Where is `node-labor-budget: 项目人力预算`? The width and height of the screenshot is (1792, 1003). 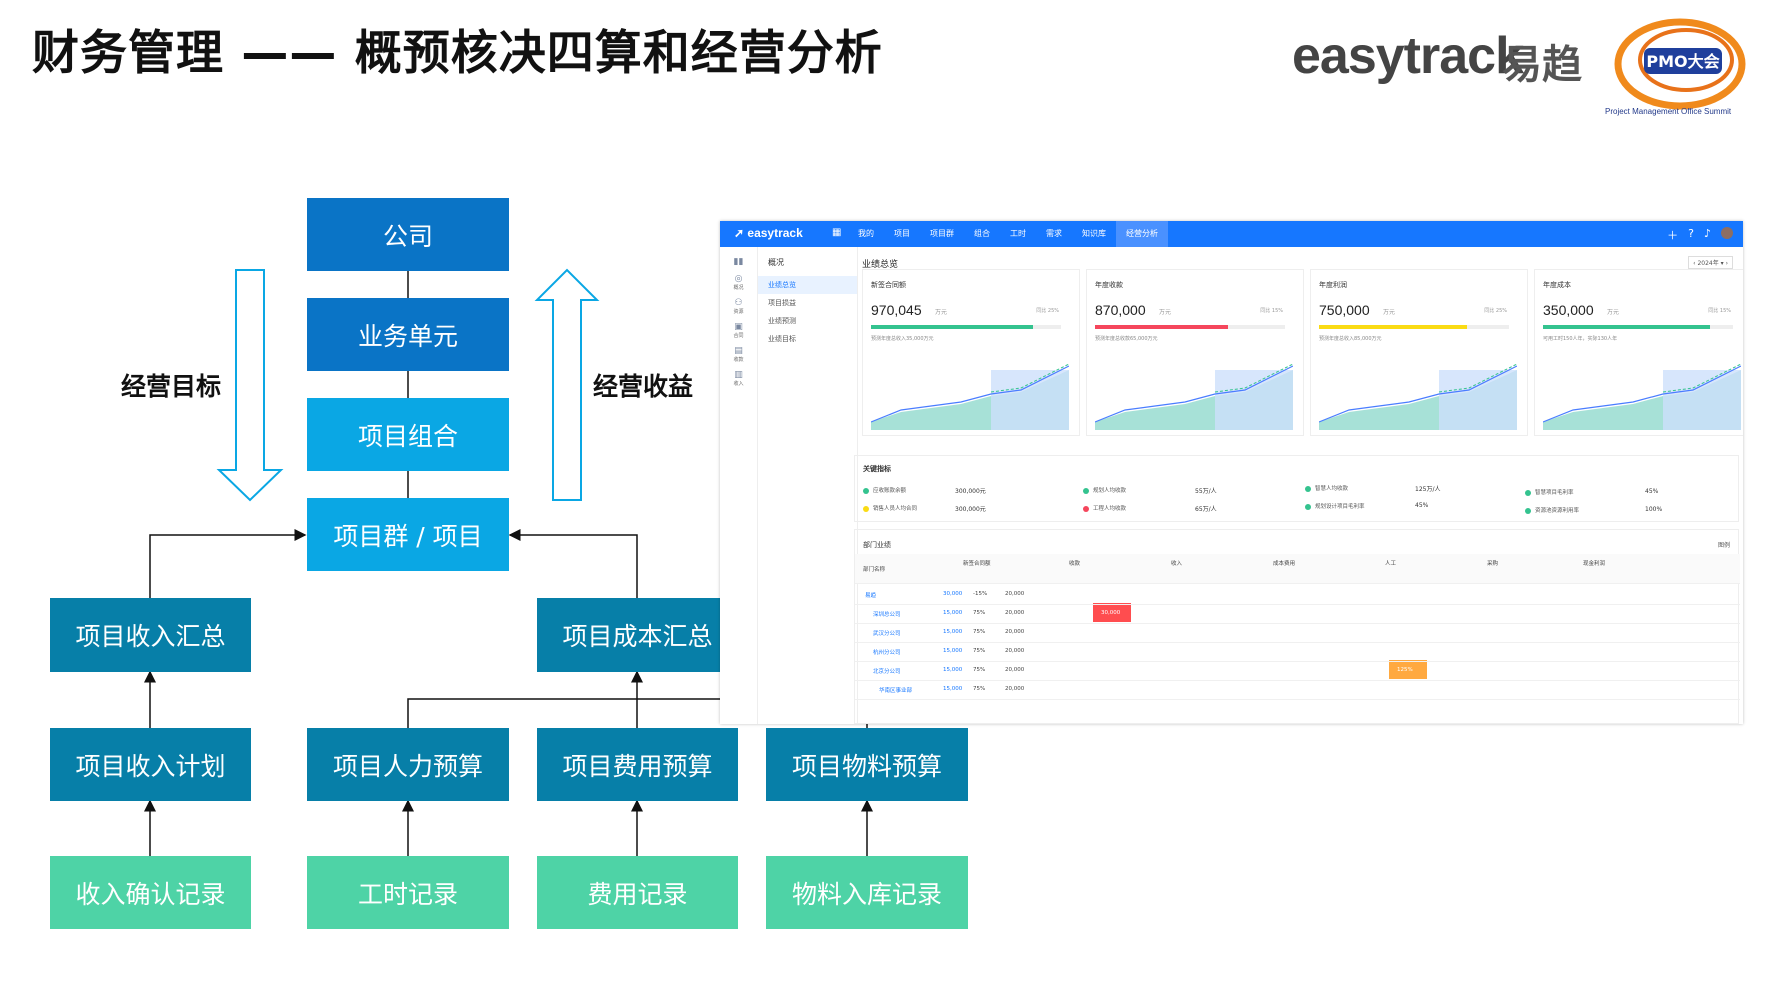 node-labor-budget: 项目人力预算 is located at coordinates (408, 764).